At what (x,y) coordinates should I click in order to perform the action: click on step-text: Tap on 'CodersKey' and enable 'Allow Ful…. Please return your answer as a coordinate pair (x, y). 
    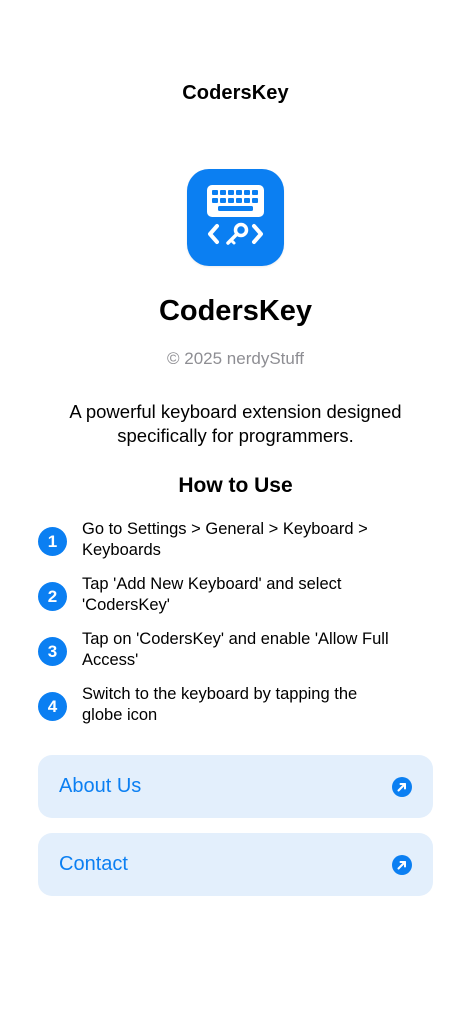
    Looking at the image, I should click on (235, 649).